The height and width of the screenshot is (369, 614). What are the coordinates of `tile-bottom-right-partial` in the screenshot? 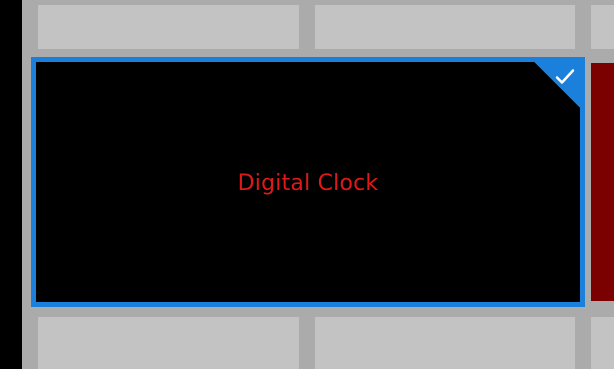 It's located at (602, 343).